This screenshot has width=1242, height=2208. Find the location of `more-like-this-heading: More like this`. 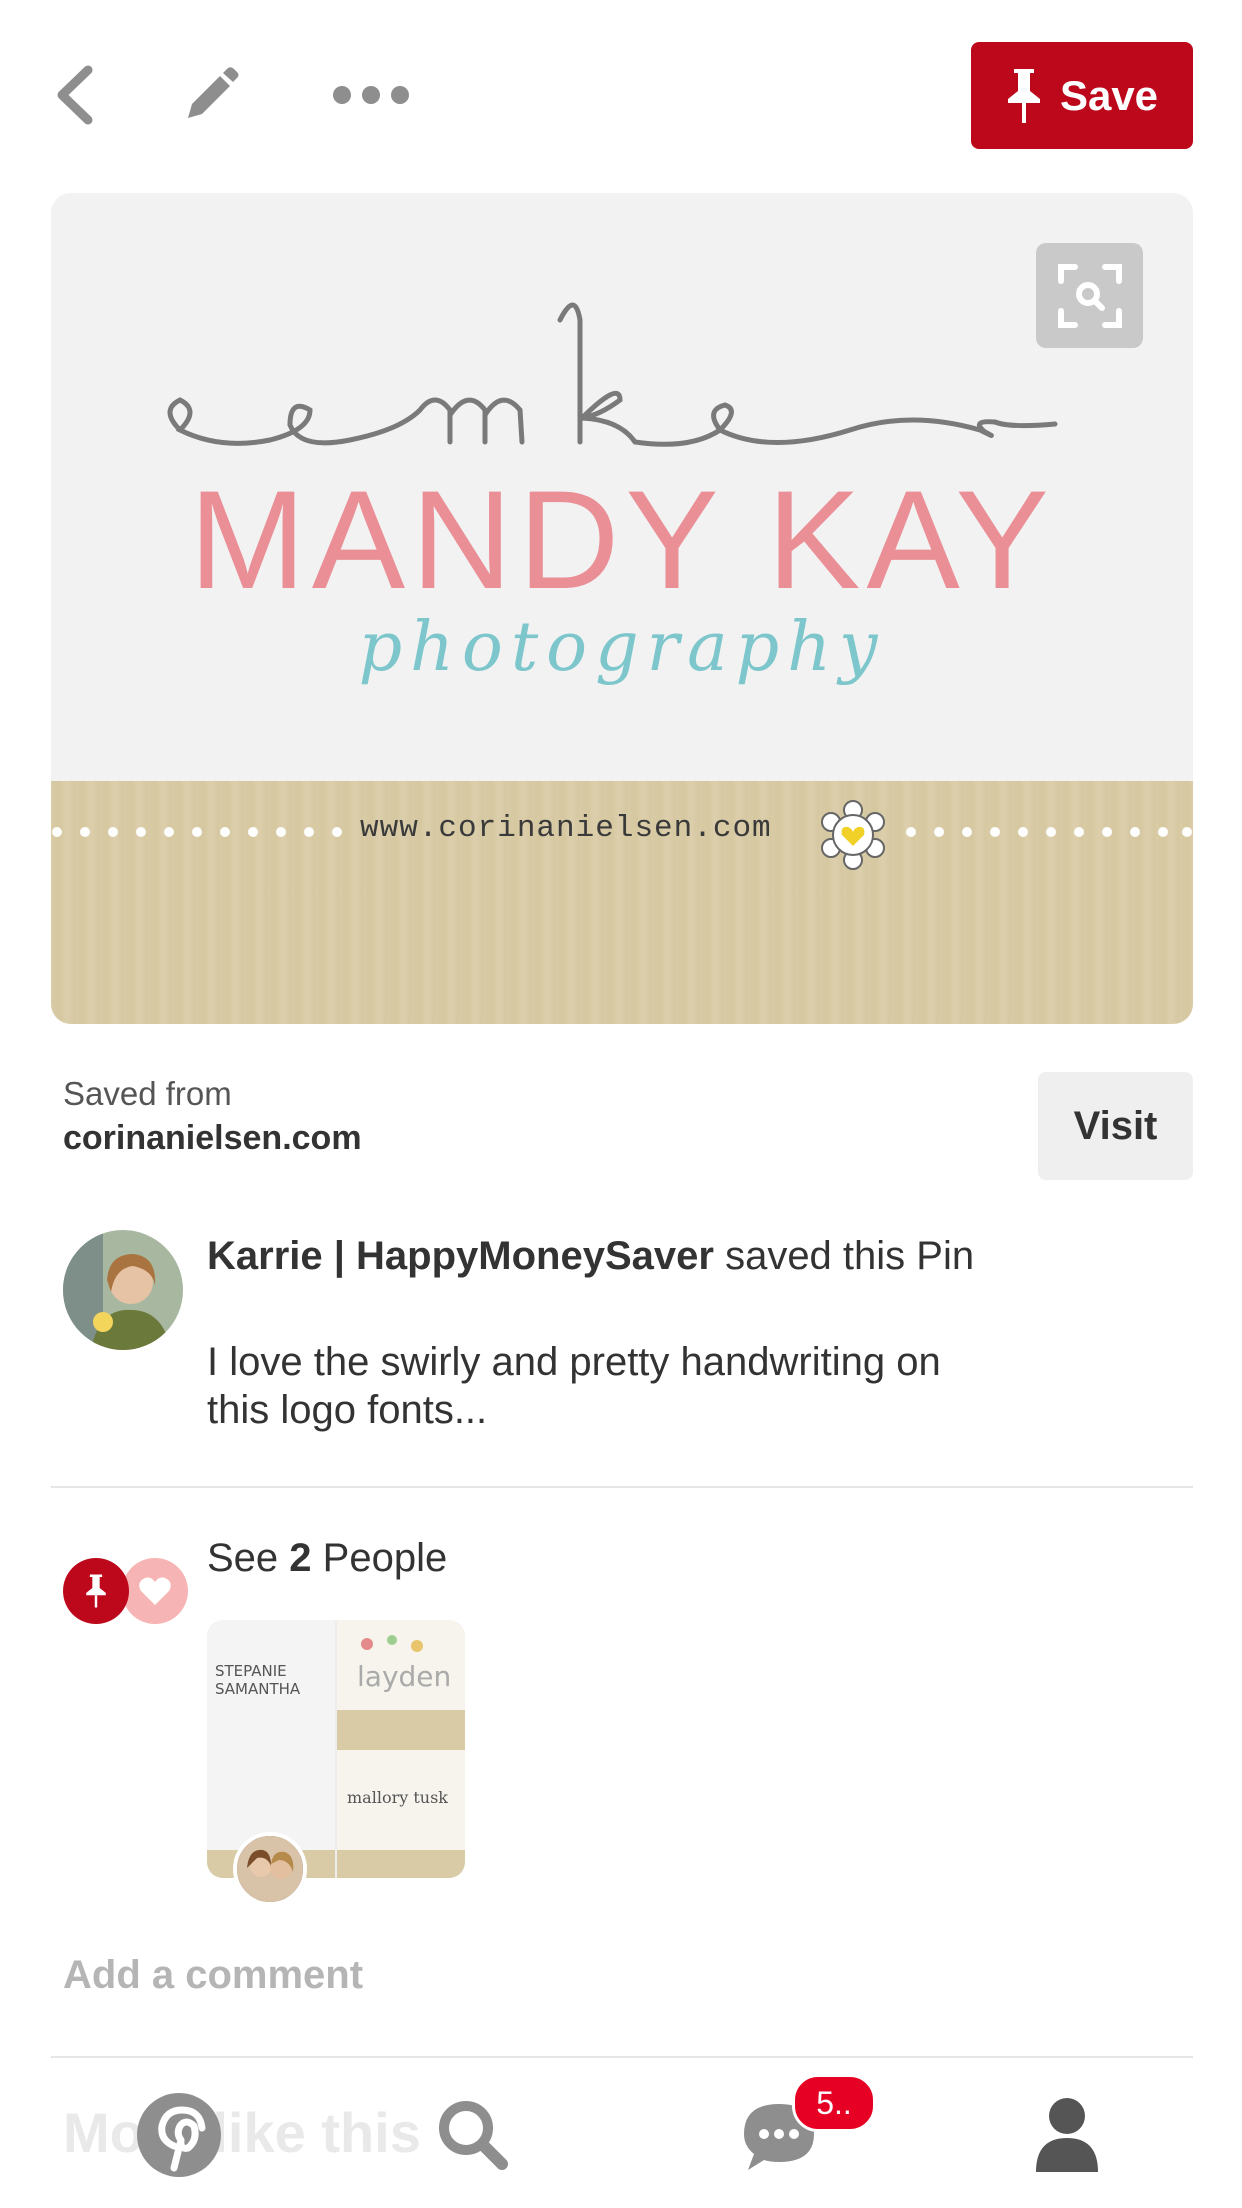

more-like-this-heading: More like this is located at coordinates (242, 2132).